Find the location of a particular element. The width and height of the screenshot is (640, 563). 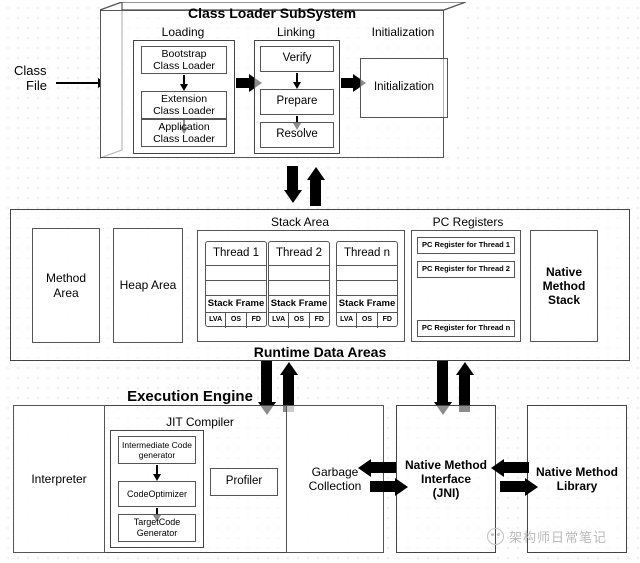

thread-n-name: Thread n is located at coordinates (367, 254).